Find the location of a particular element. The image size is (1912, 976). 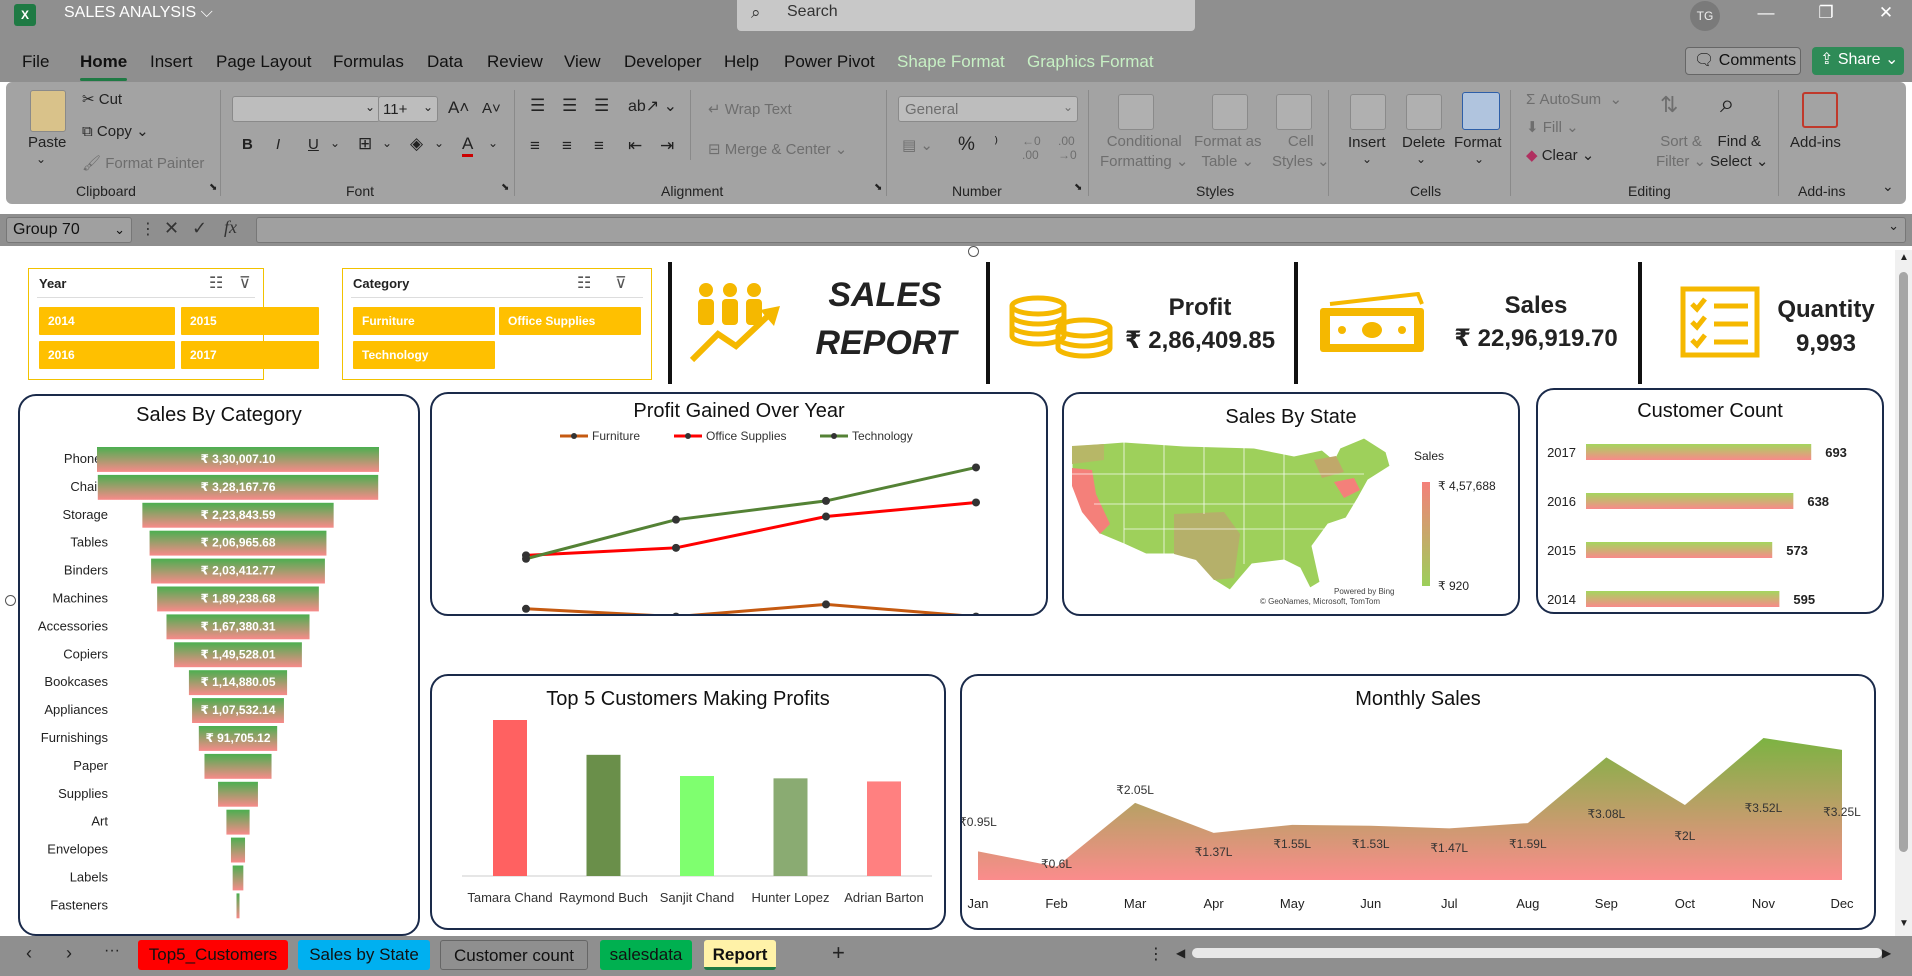

cut-button: ✂ Cut is located at coordinates (102, 99).